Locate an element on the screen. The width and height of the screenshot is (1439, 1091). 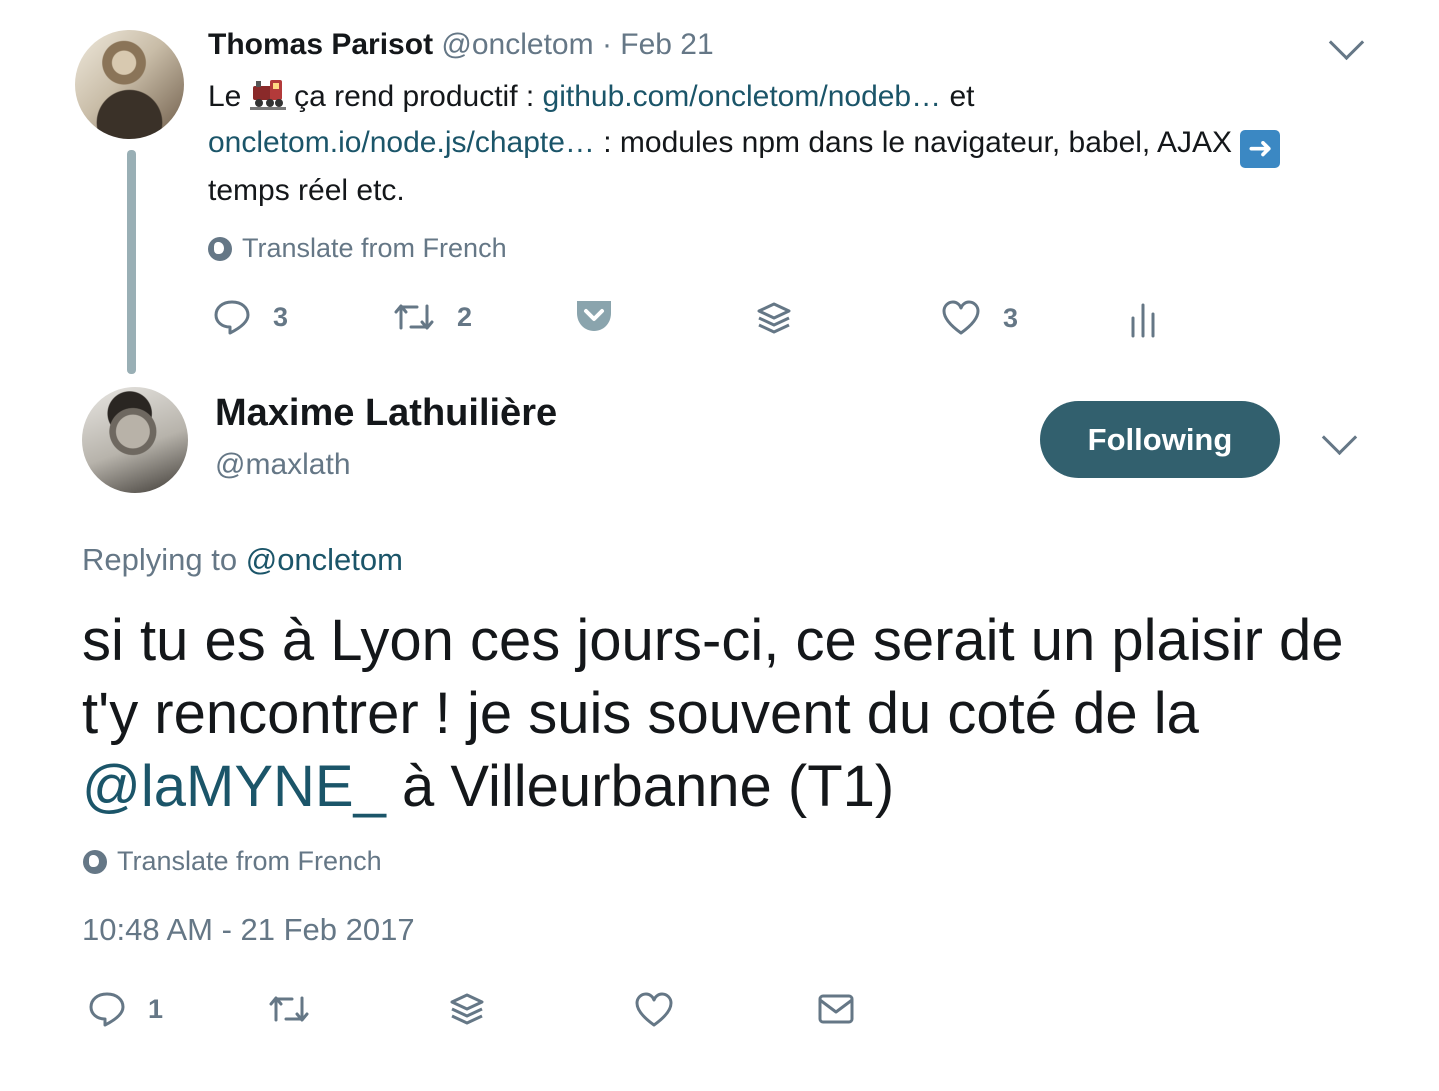
pocket-button is located at coordinates (594, 318).